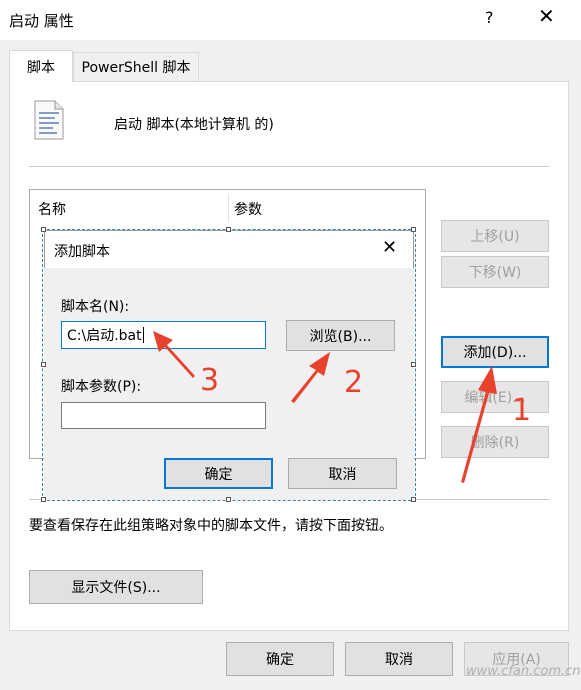 This screenshot has width=581, height=690. Describe the element at coordinates (101, 387) in the screenshot. I see `script-params-label: 脚本参数(P):` at that location.